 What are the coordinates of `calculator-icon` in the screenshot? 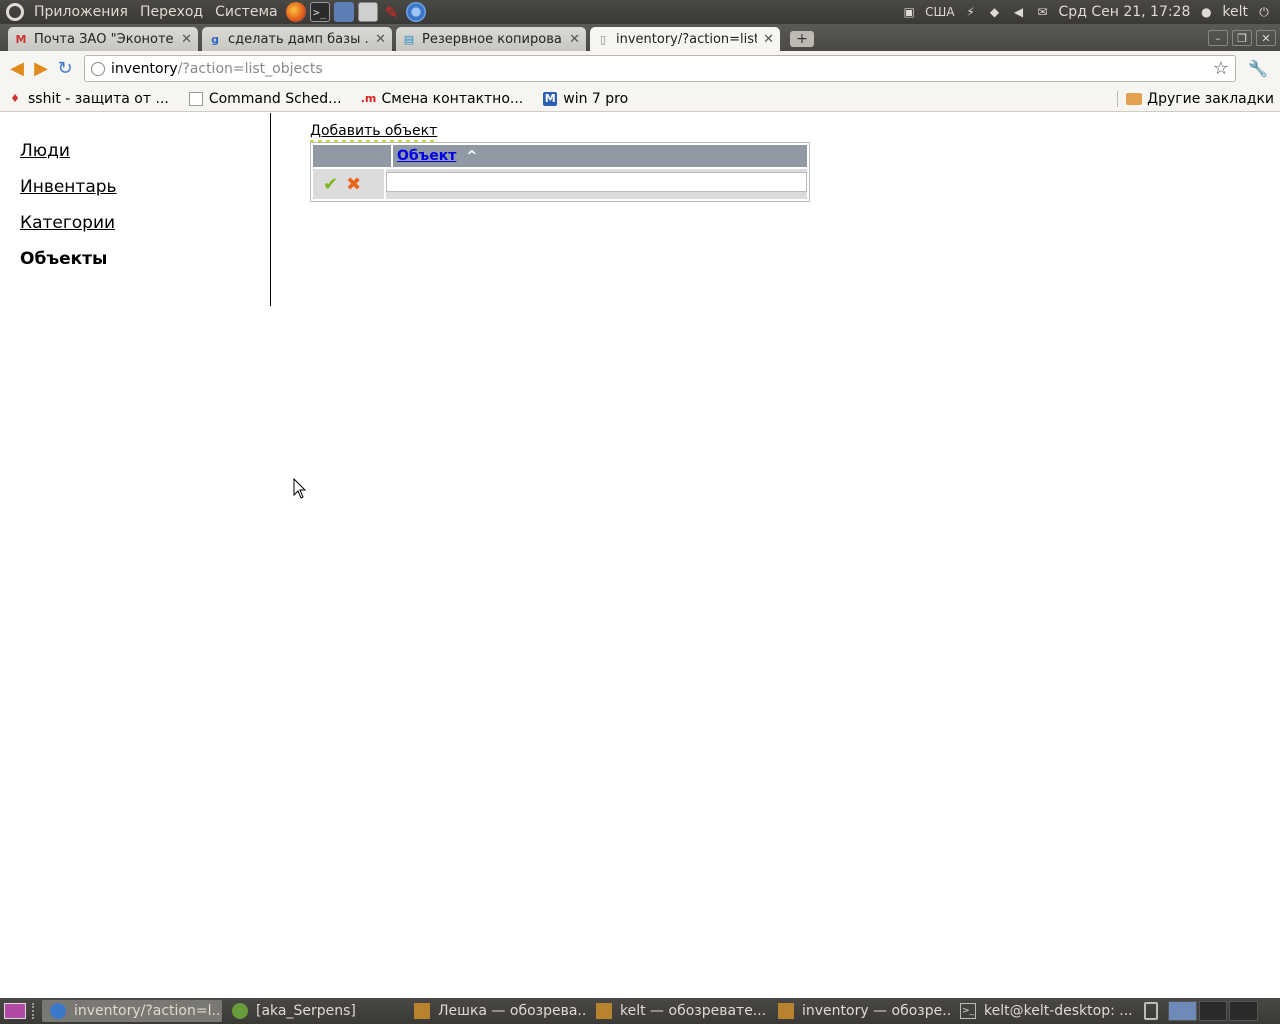 It's located at (367, 12).